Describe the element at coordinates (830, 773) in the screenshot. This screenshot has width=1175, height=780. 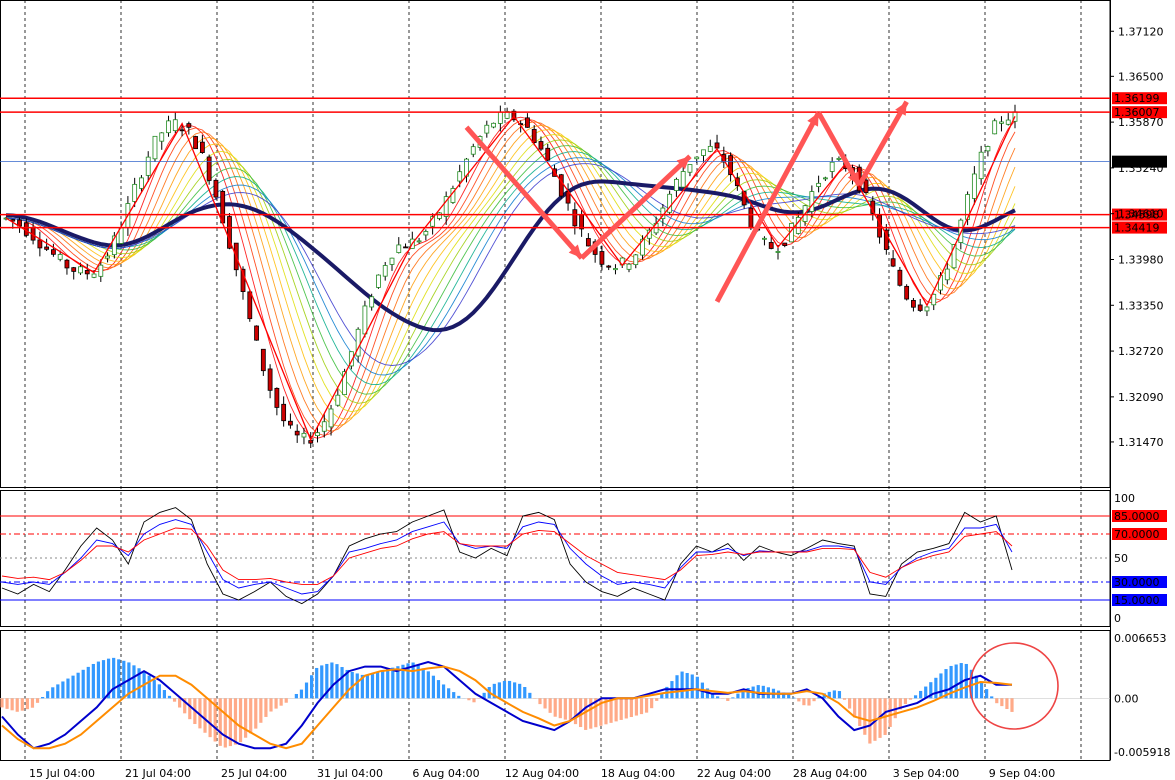
I see `time-tick-label: 28 Aug 04:00` at that location.